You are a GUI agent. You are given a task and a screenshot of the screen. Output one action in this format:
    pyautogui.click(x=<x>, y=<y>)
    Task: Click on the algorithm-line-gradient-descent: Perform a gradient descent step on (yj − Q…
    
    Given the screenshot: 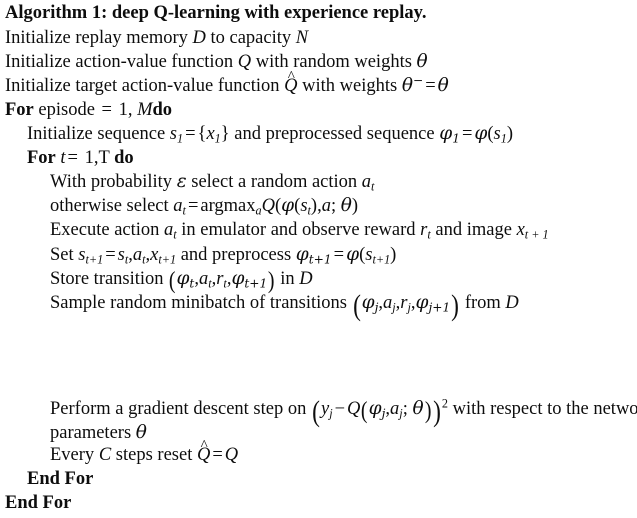 What is the action you would take?
    pyautogui.click(x=318, y=419)
    